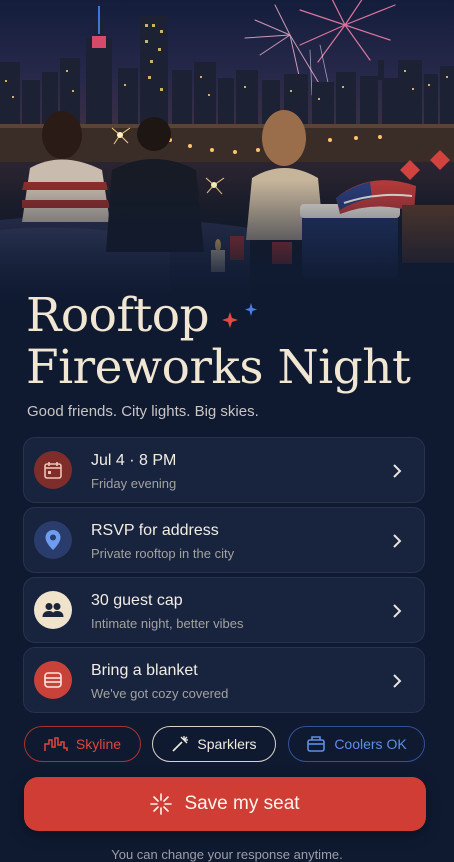 This screenshot has width=454, height=862. I want to click on detail-card-blanket: Bring a blanket We've got cozy covered, so click(224, 680).